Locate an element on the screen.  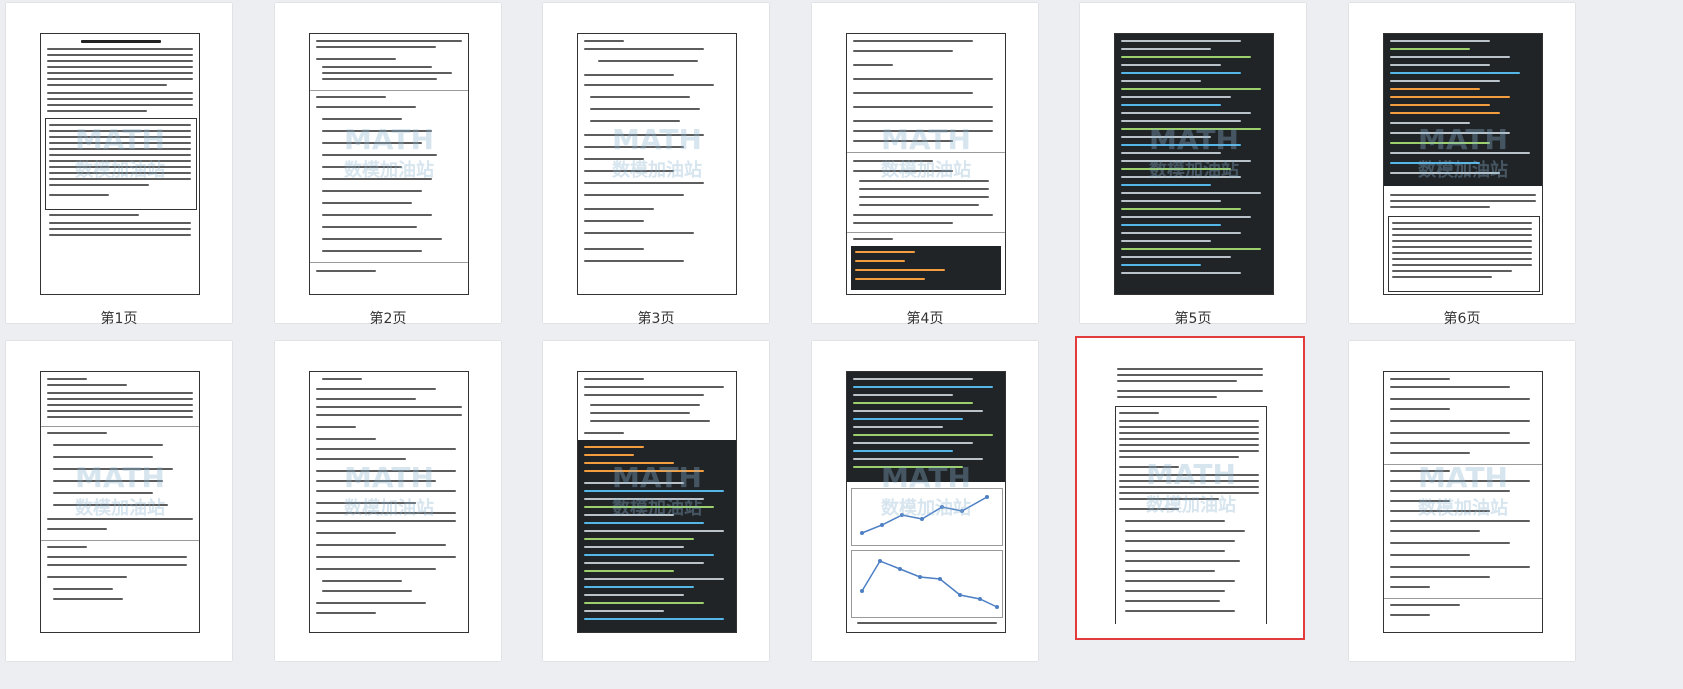
page-thumbnail-3: MATH 数模加油站 is located at coordinates (656, 163).